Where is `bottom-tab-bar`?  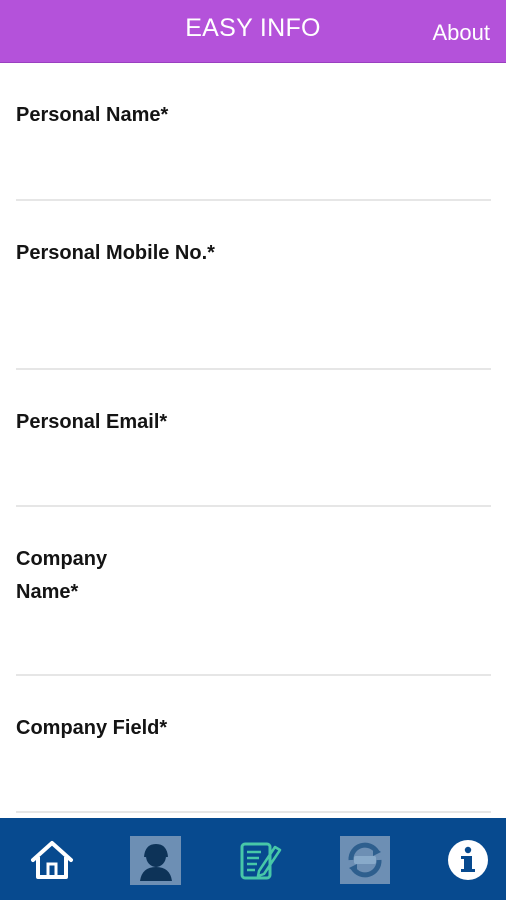
bottom-tab-bar is located at coordinates (253, 859).